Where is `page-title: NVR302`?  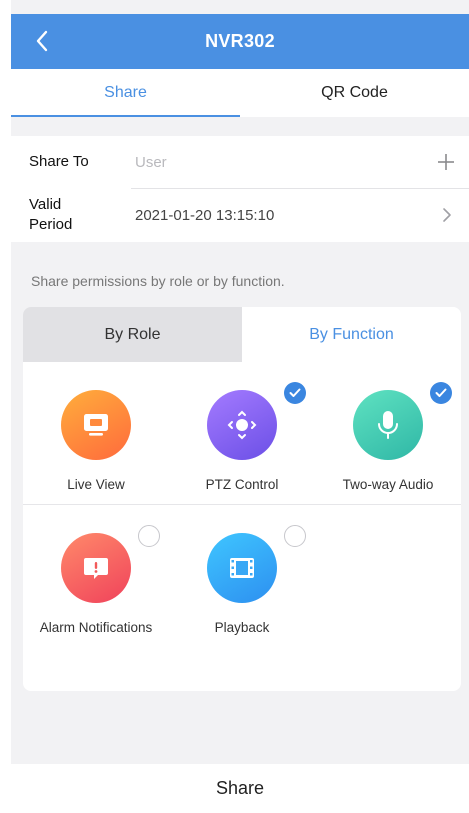
page-title: NVR302 is located at coordinates (240, 41).